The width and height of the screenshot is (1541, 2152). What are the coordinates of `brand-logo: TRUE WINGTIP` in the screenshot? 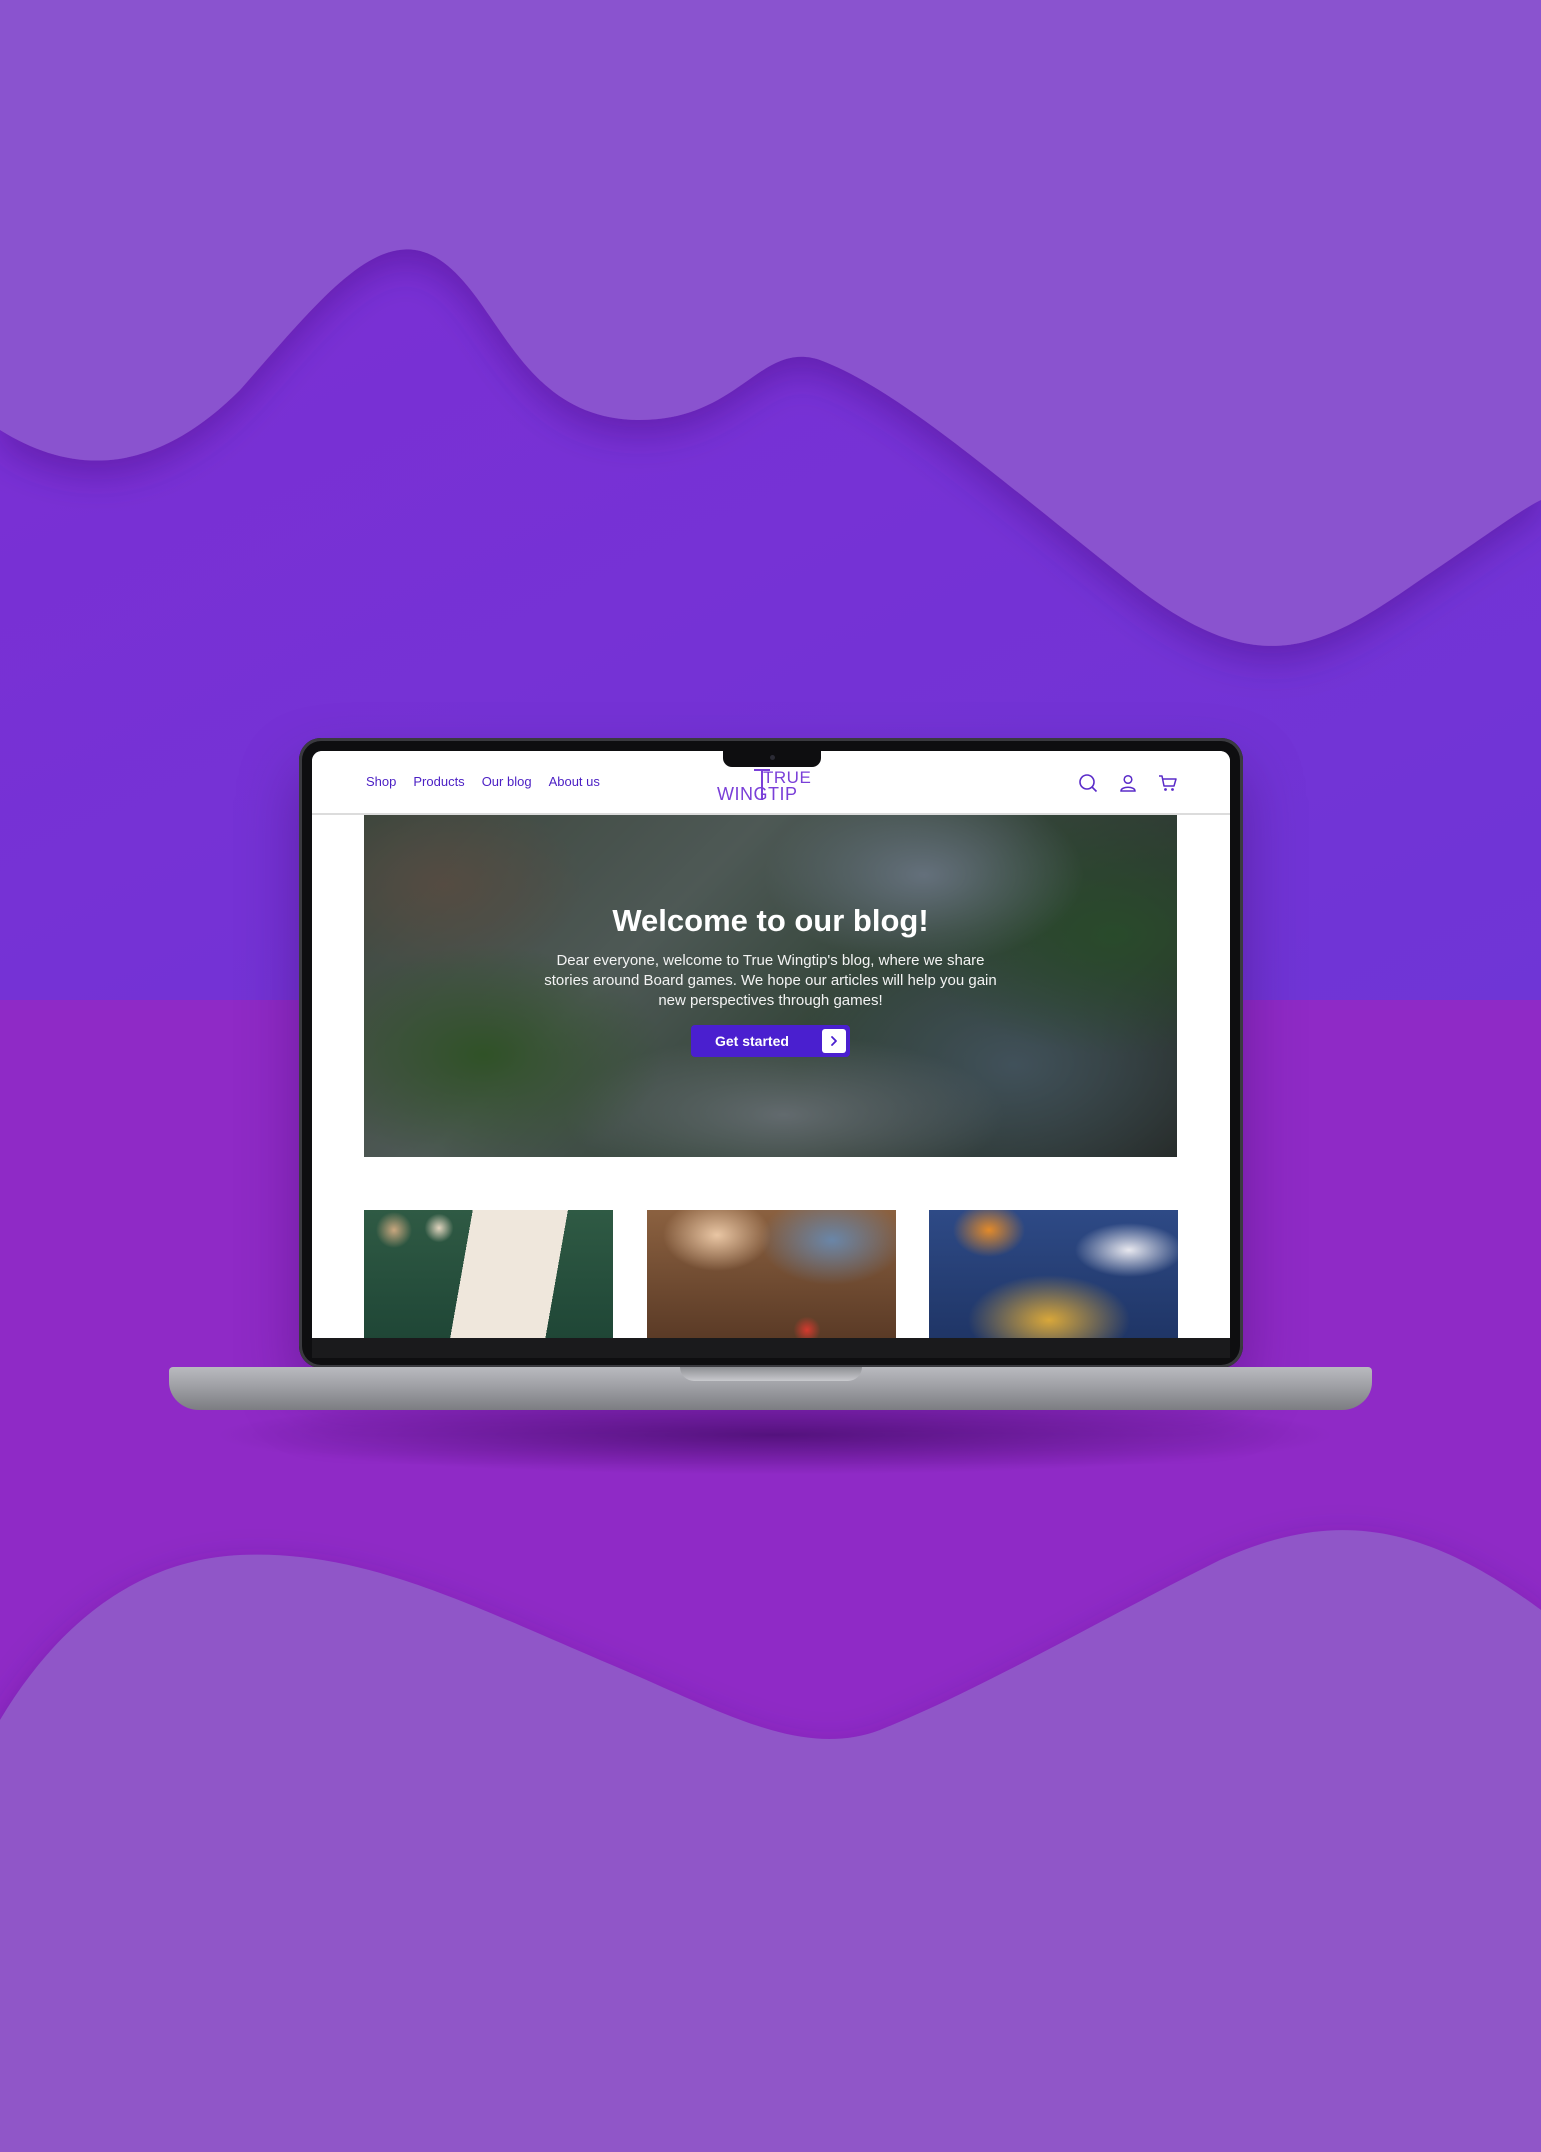 It's located at (772, 788).